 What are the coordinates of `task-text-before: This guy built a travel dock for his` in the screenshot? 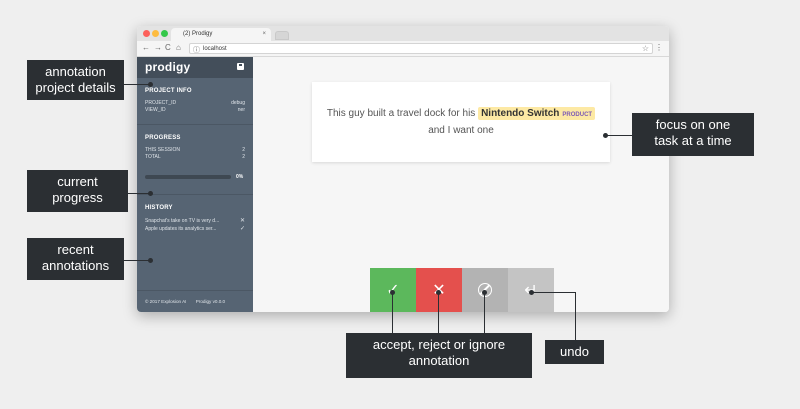 It's located at (401, 113).